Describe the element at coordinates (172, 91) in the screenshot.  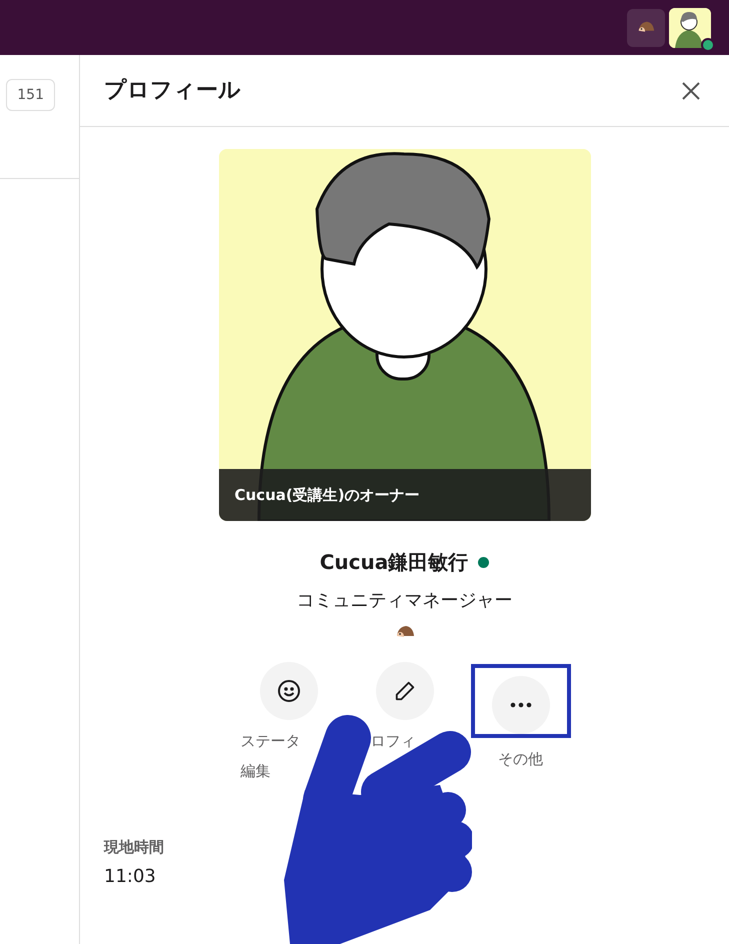
I see `panel-title: プロフィール` at that location.